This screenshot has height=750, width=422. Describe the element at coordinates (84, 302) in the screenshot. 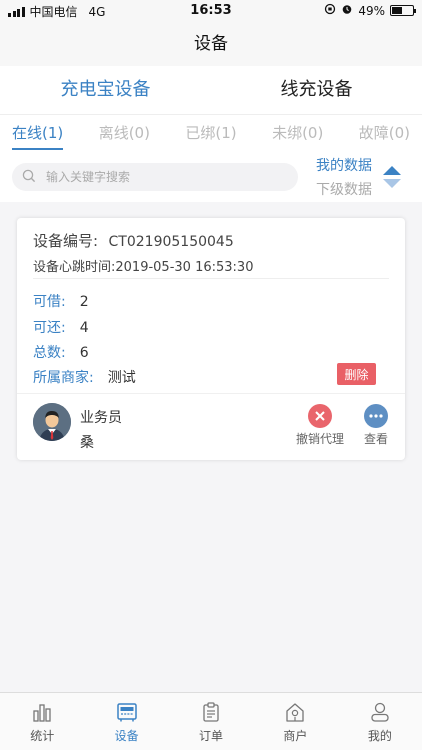

I see `borrowable-value: 2` at that location.